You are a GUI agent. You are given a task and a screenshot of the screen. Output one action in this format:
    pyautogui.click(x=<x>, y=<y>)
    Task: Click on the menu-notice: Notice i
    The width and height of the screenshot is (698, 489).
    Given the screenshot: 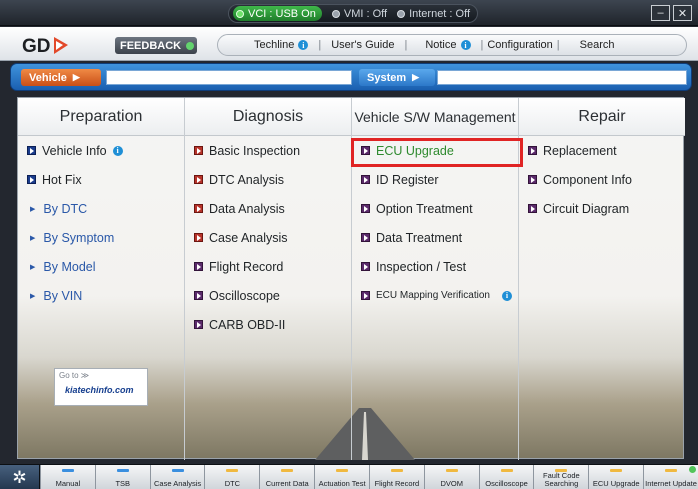 What is the action you would take?
    pyautogui.click(x=443, y=45)
    